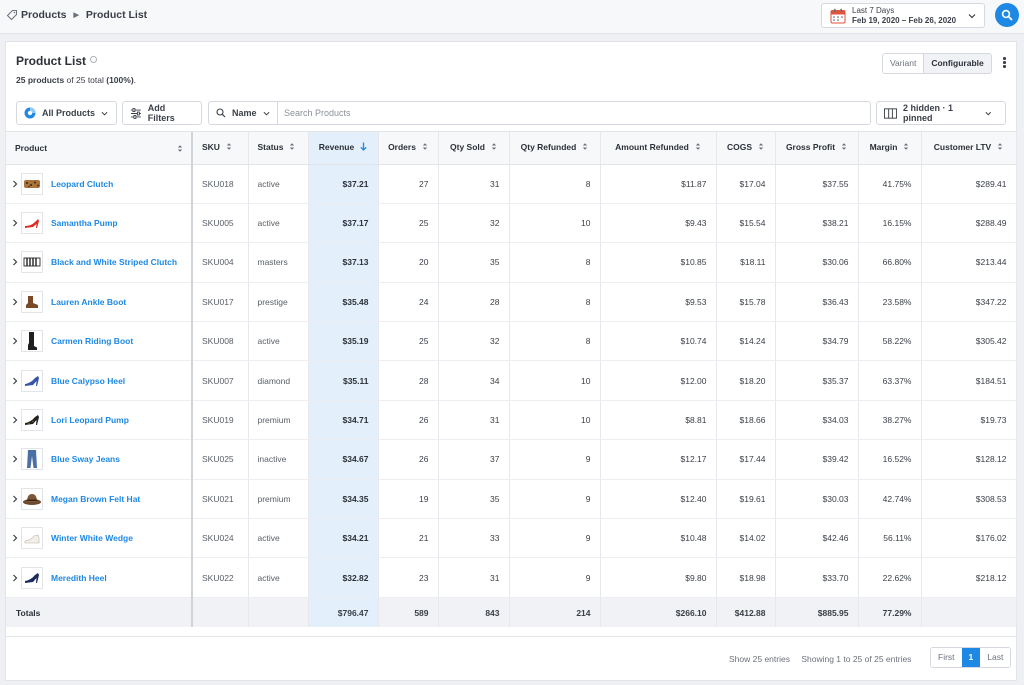  I want to click on product-cell: Winter White Wedge, so click(99, 538).